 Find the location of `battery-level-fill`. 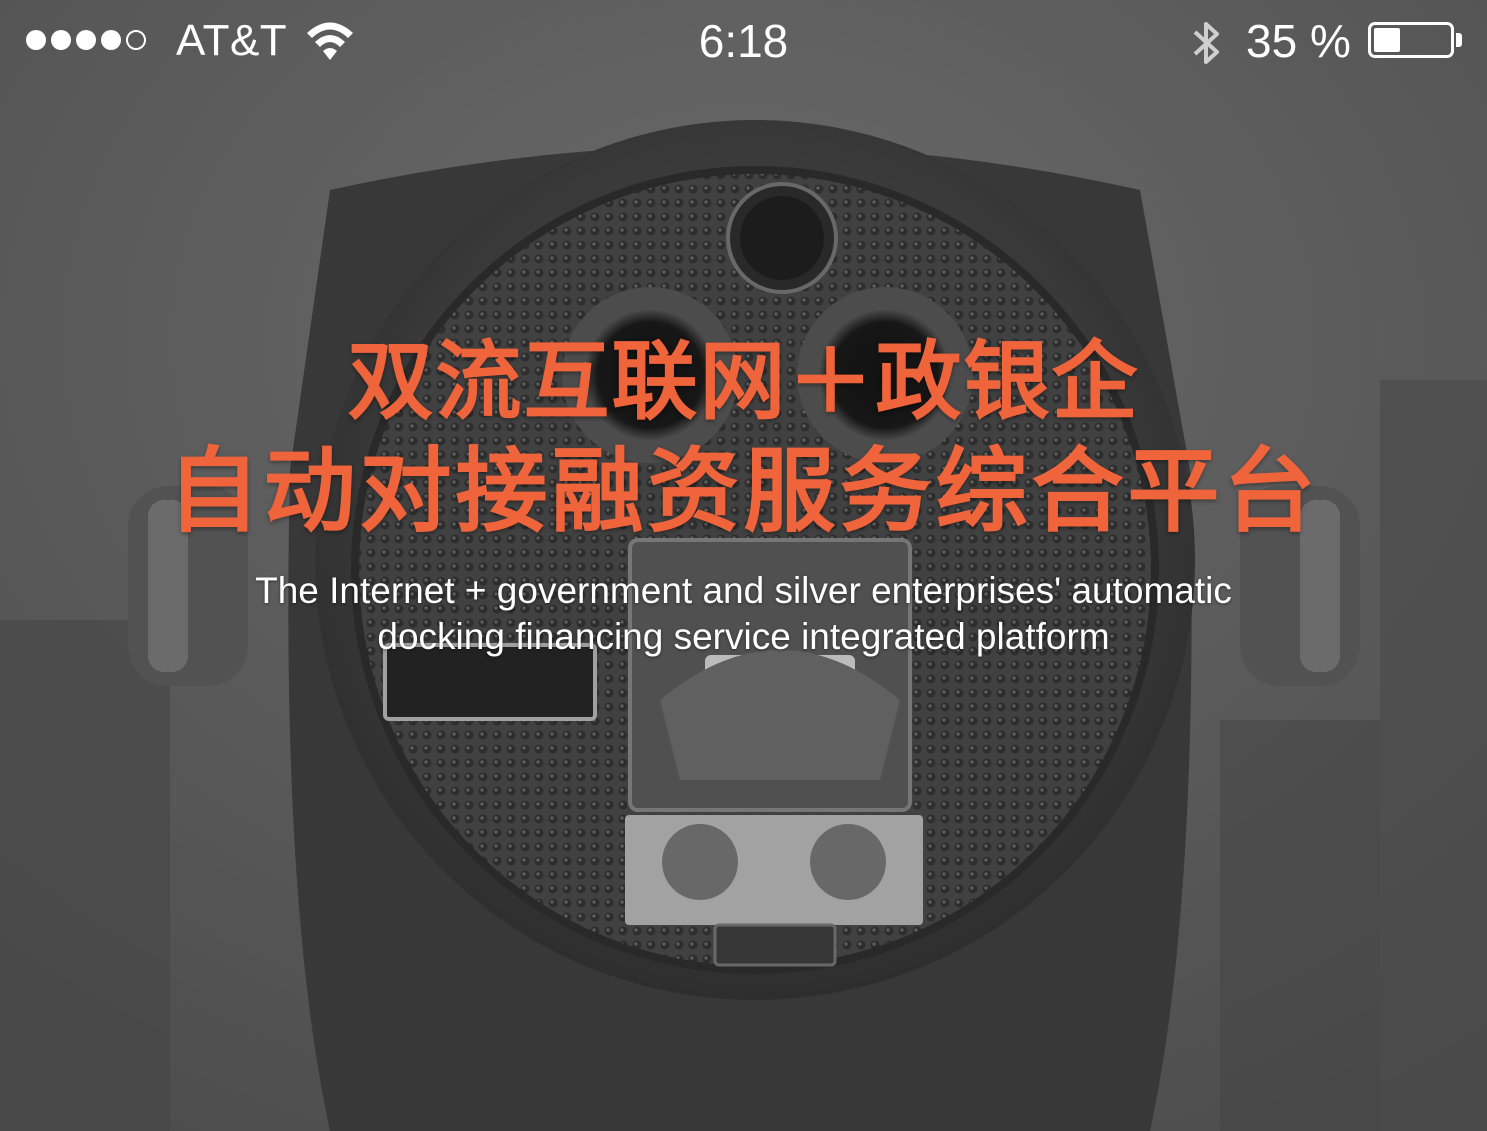

battery-level-fill is located at coordinates (1387, 40).